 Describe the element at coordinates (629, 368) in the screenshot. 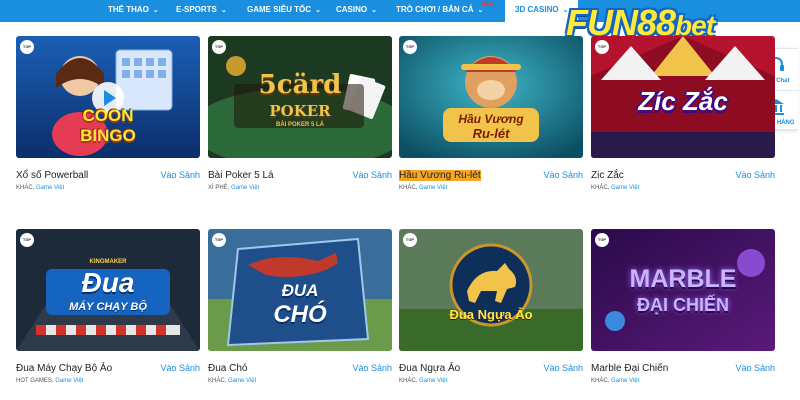

I see `game-title: Marble Đại Chiến` at that location.